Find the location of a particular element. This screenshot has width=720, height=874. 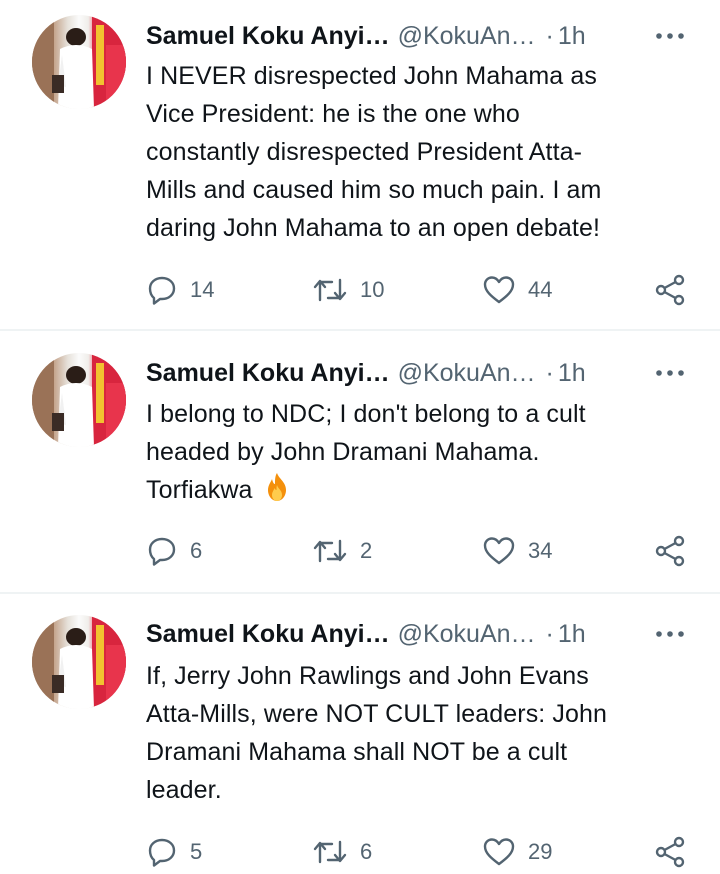

reply-button: 5 is located at coordinates (174, 852).